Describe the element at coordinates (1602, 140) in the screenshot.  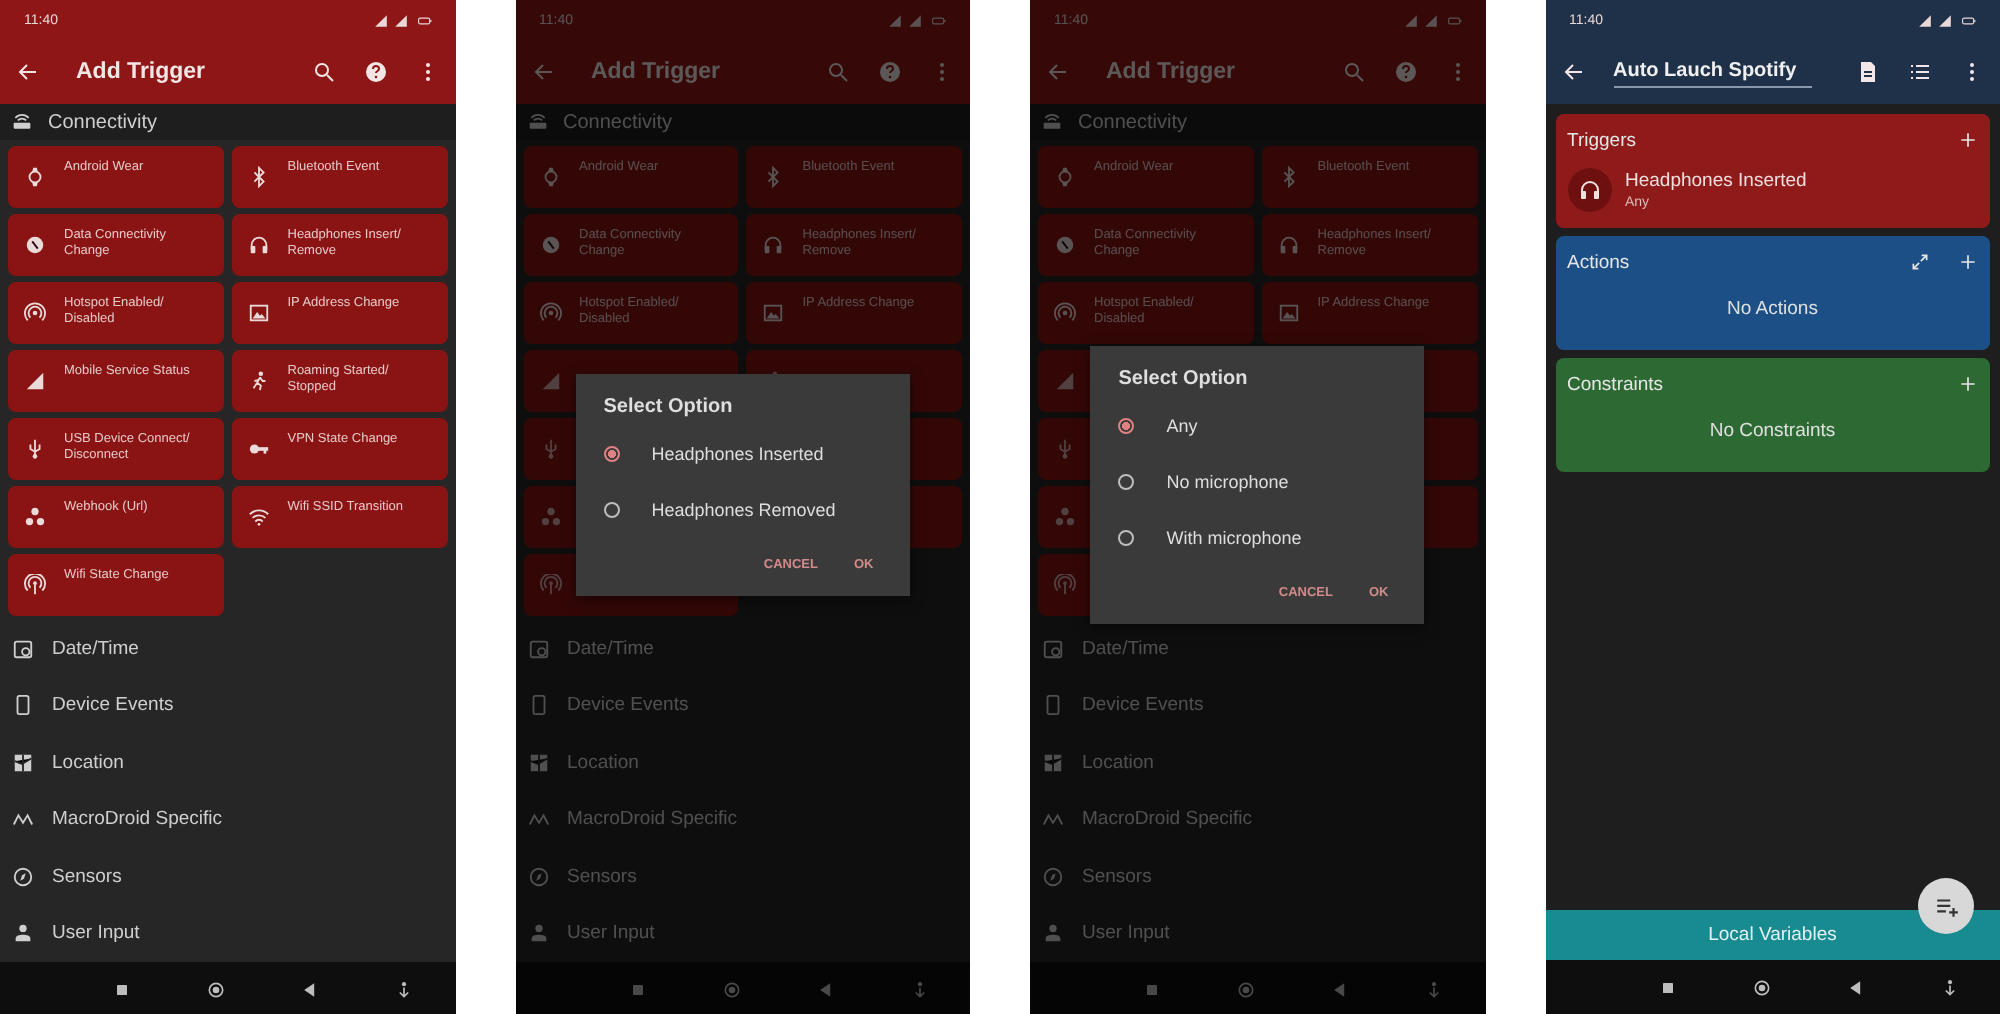
I see `panel-title: Triggers` at that location.